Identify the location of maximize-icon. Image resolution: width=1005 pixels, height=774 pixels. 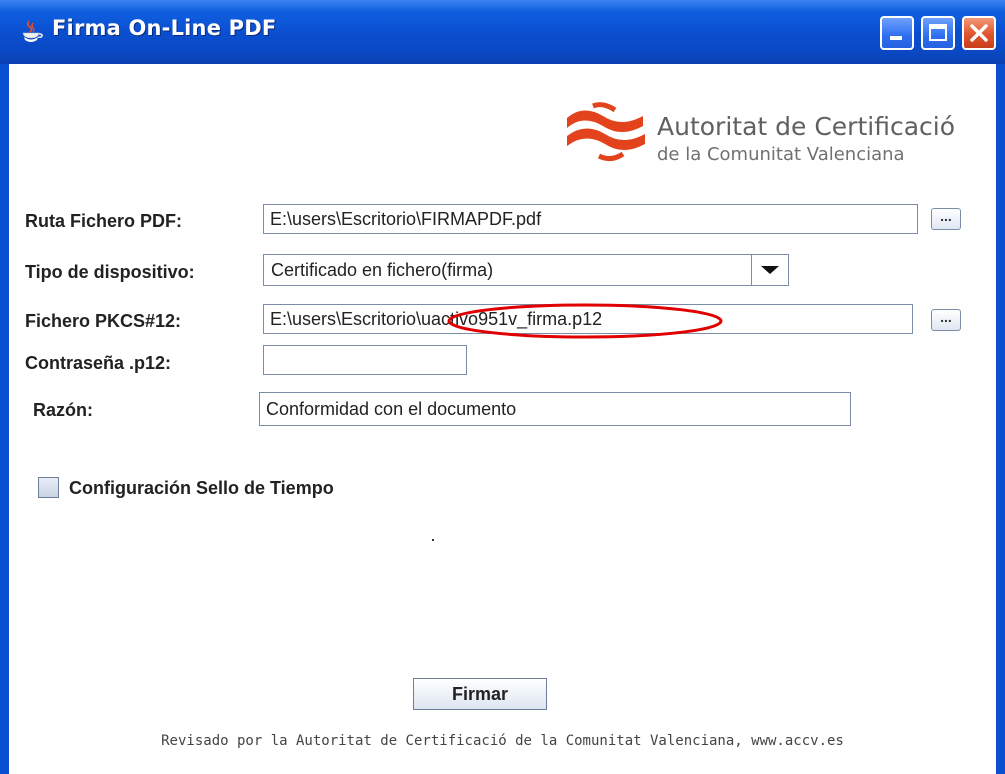
(938, 32).